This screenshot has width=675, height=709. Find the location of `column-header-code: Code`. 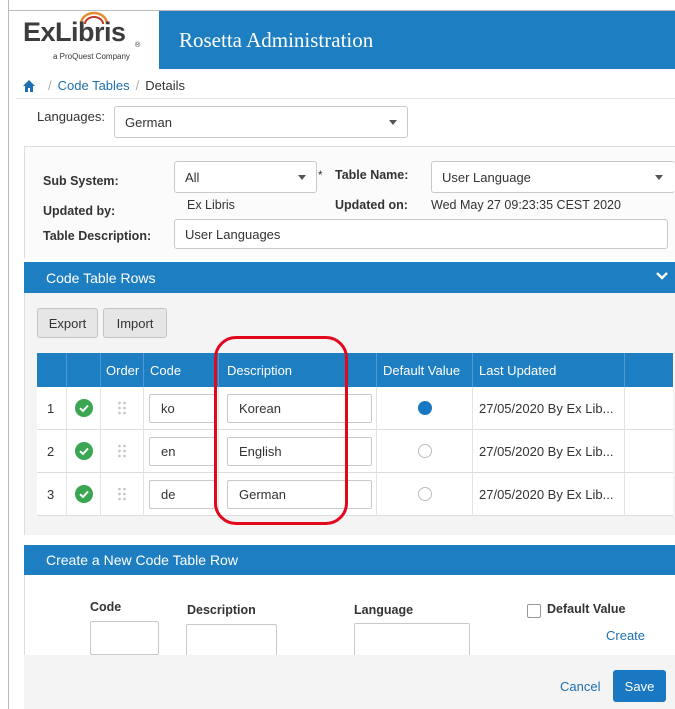

column-header-code: Code is located at coordinates (180, 370).